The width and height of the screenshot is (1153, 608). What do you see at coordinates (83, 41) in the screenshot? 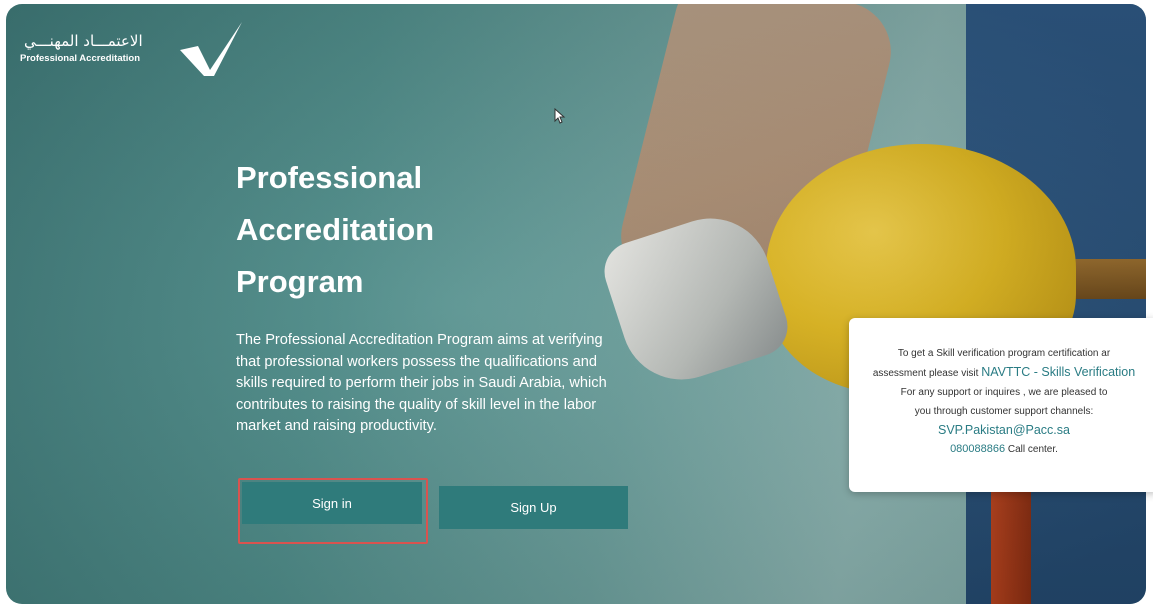
I see `logo-arabic-text: الاعتمـــاد المهنـــي` at bounding box center [83, 41].